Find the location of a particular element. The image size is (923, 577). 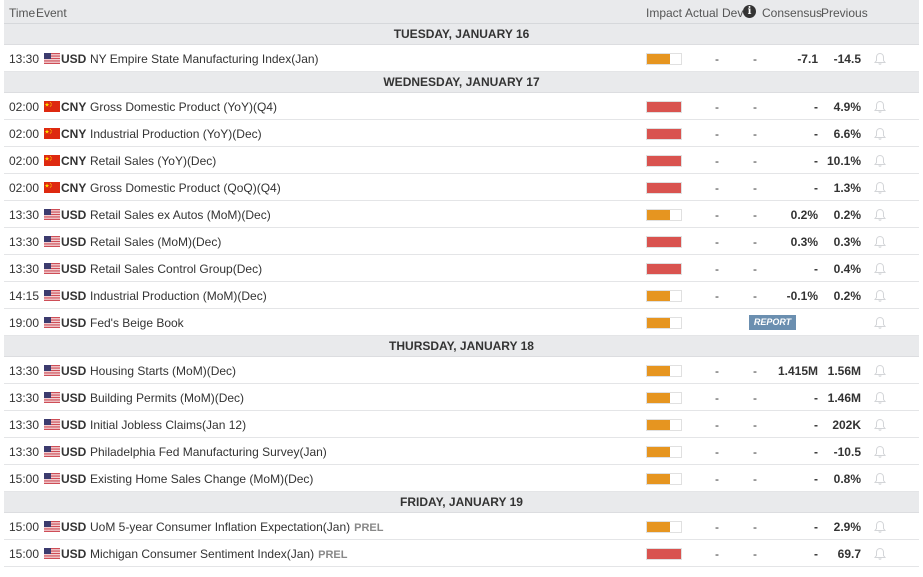

event-actual: - is located at coordinates (717, 215).